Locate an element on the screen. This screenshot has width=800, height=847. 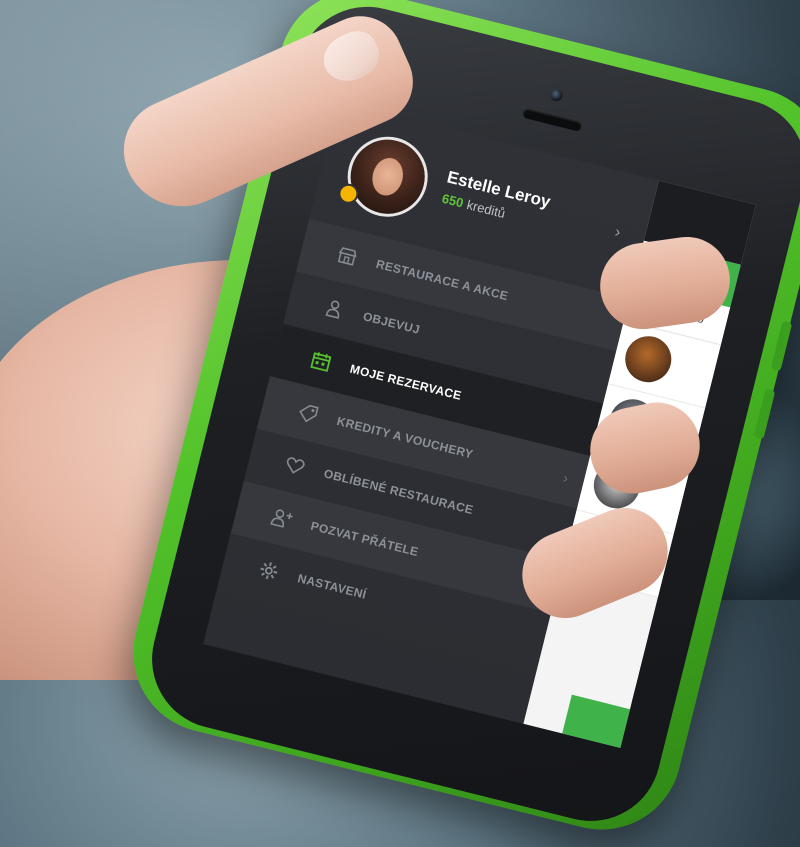
profile-chevron-icon: › is located at coordinates (617, 233).